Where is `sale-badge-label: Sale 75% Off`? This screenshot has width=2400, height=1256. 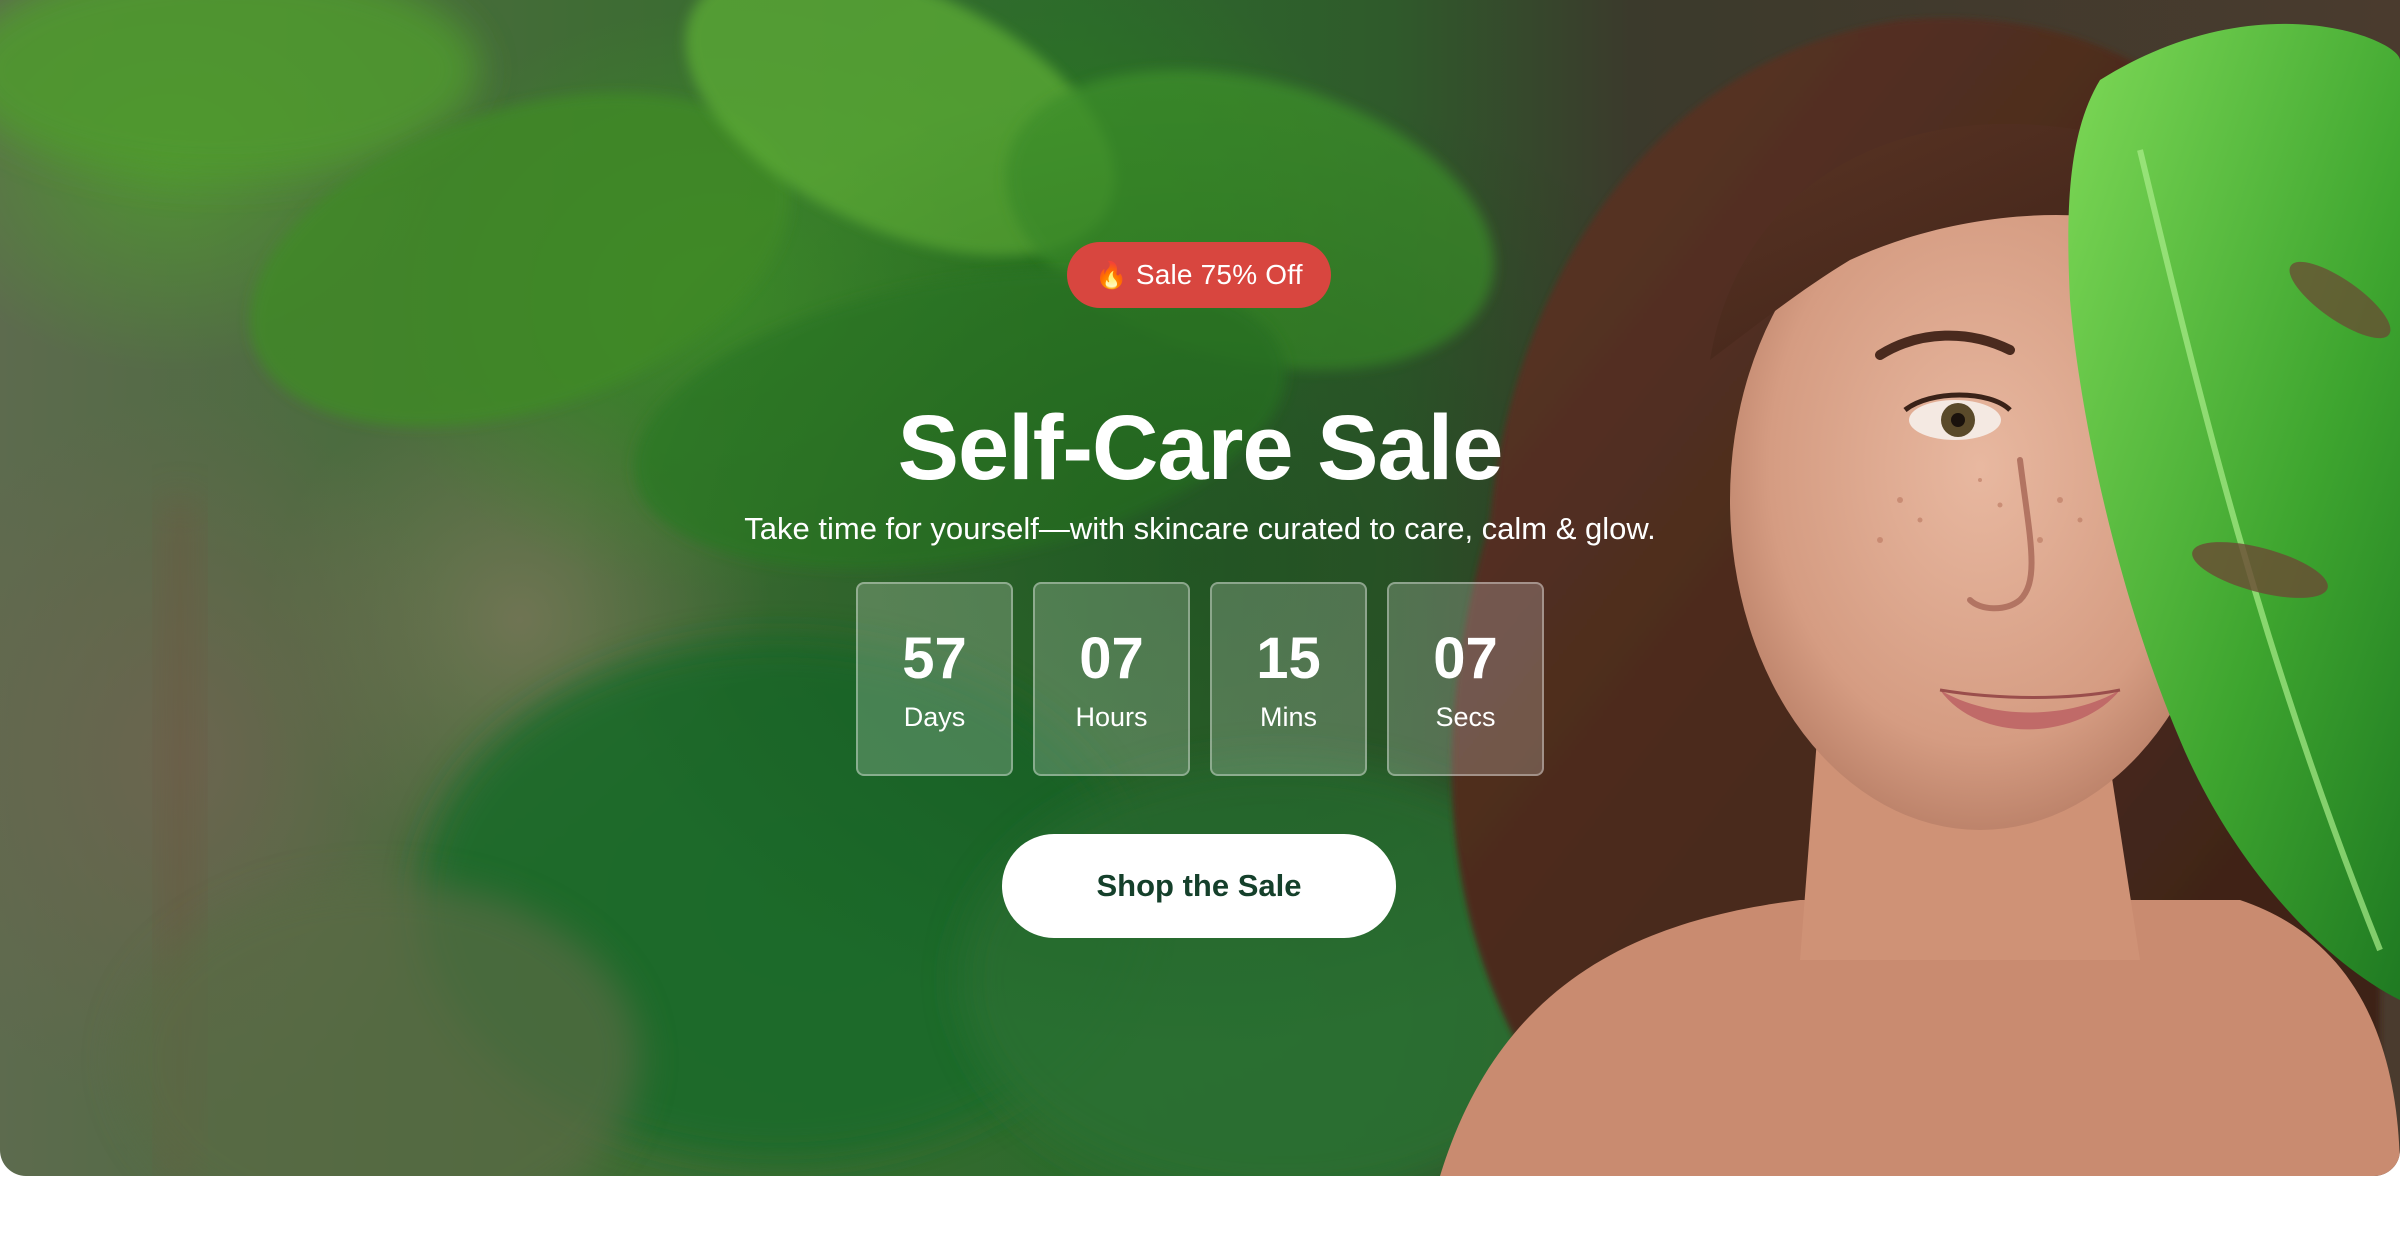
sale-badge-label: Sale 75% Off is located at coordinates (1219, 274).